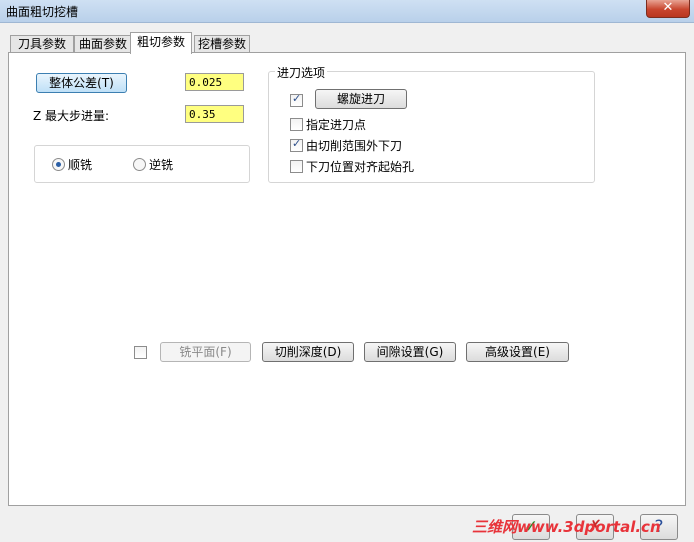 The image size is (694, 542). Describe the element at coordinates (222, 44) in the screenshot. I see `tab-pocket-params: 挖槽参数` at that location.